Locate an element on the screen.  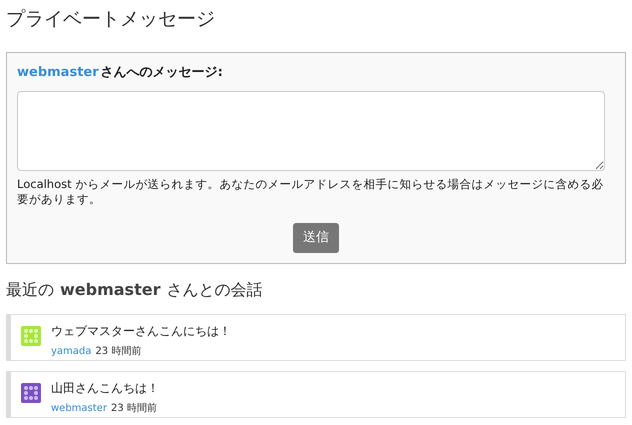
user-link: webmaster is located at coordinates (58, 72).